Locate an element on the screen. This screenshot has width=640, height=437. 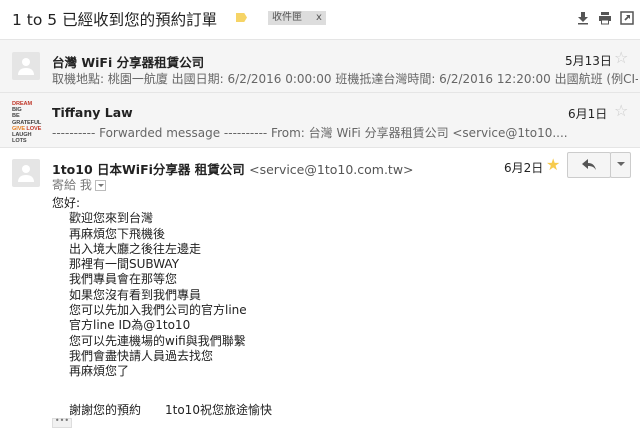
more-options-button is located at coordinates (620, 165).